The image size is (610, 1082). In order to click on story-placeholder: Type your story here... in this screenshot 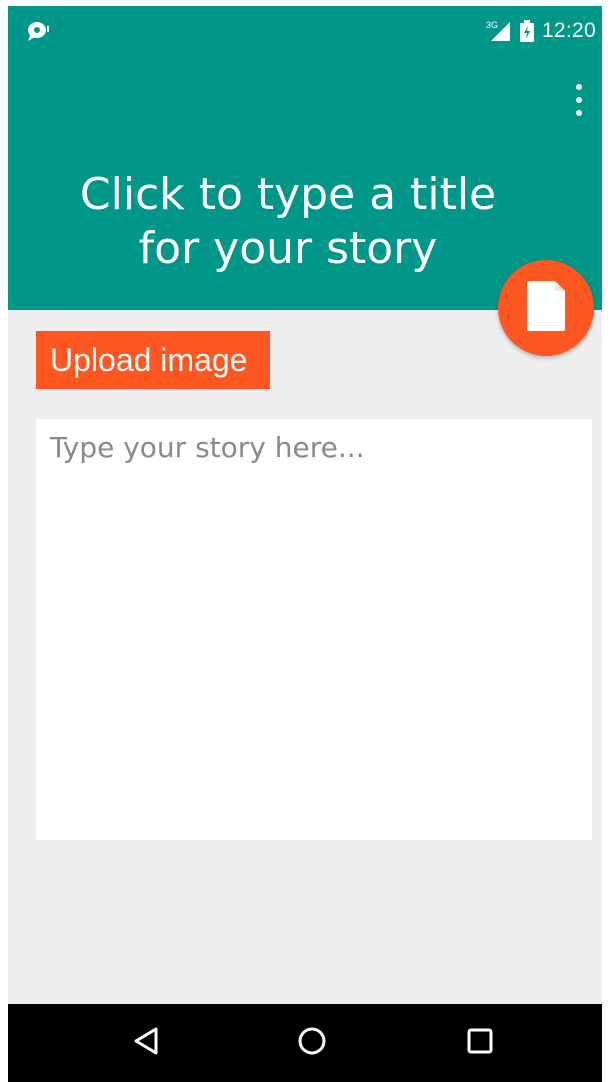, I will do `click(207, 447)`.